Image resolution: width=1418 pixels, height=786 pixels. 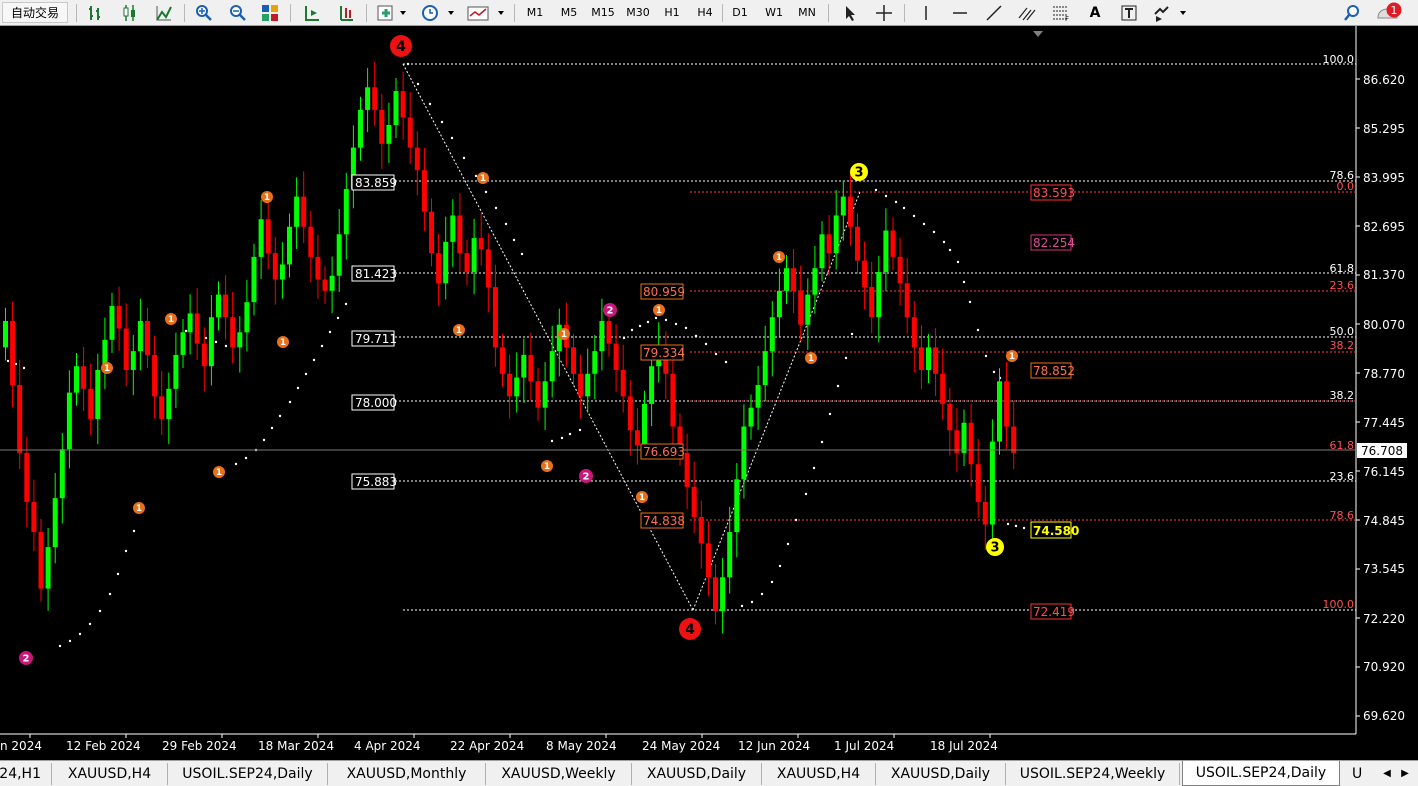 What do you see at coordinates (1352, 12) in the screenshot?
I see `search-icon` at bounding box center [1352, 12].